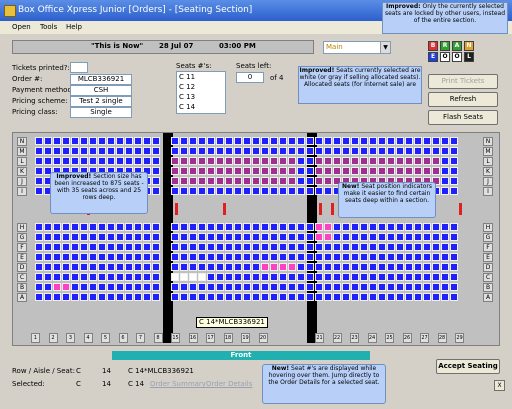 This screenshot has width=512, height=409. I want to click on price-class-button: O, so click(445, 57).